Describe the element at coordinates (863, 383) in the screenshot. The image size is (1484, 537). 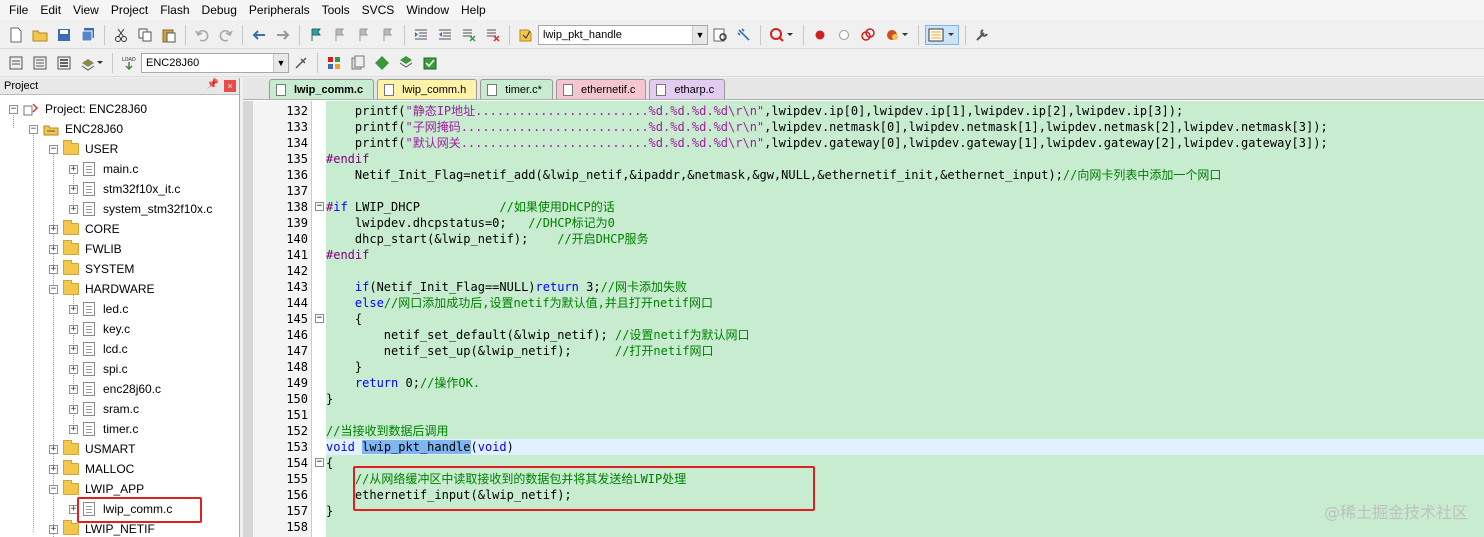
I see `code-line: 149 return 0;//操作OK.` at that location.